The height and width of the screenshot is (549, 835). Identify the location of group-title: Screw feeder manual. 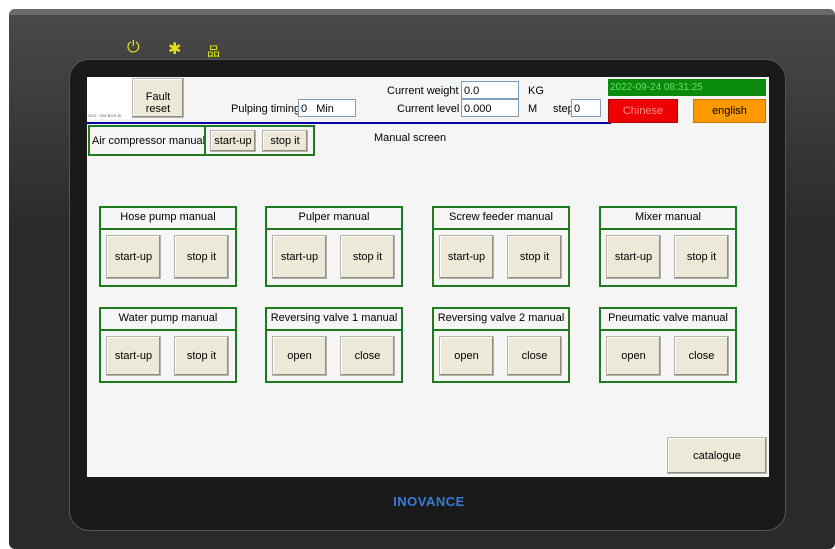
(501, 217).